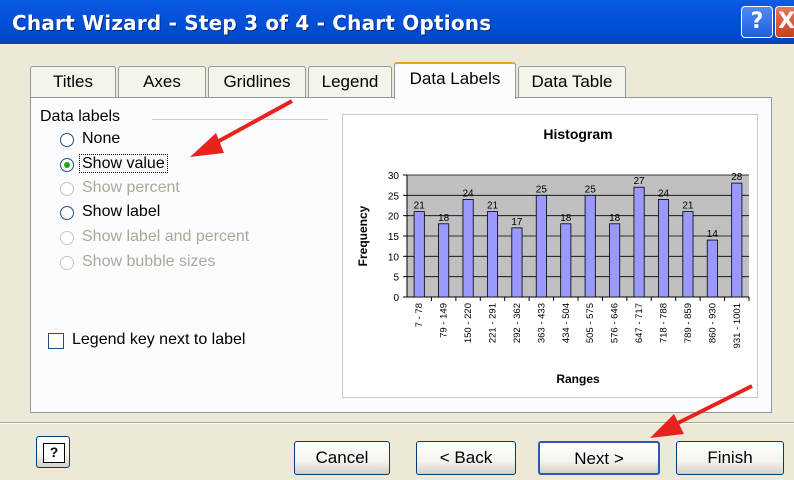 The width and height of the screenshot is (794, 480). I want to click on group-title: Data labels, so click(82, 117).